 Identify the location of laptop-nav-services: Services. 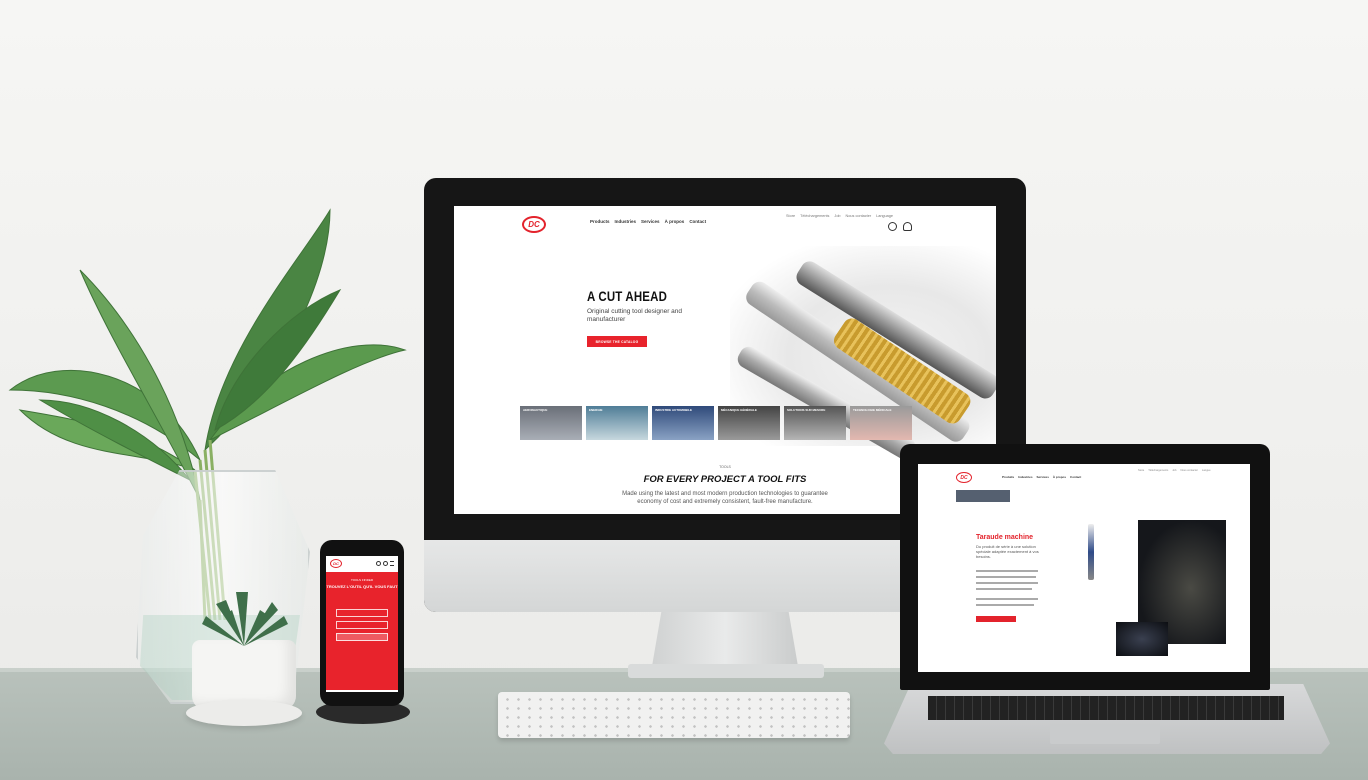
(1043, 477).